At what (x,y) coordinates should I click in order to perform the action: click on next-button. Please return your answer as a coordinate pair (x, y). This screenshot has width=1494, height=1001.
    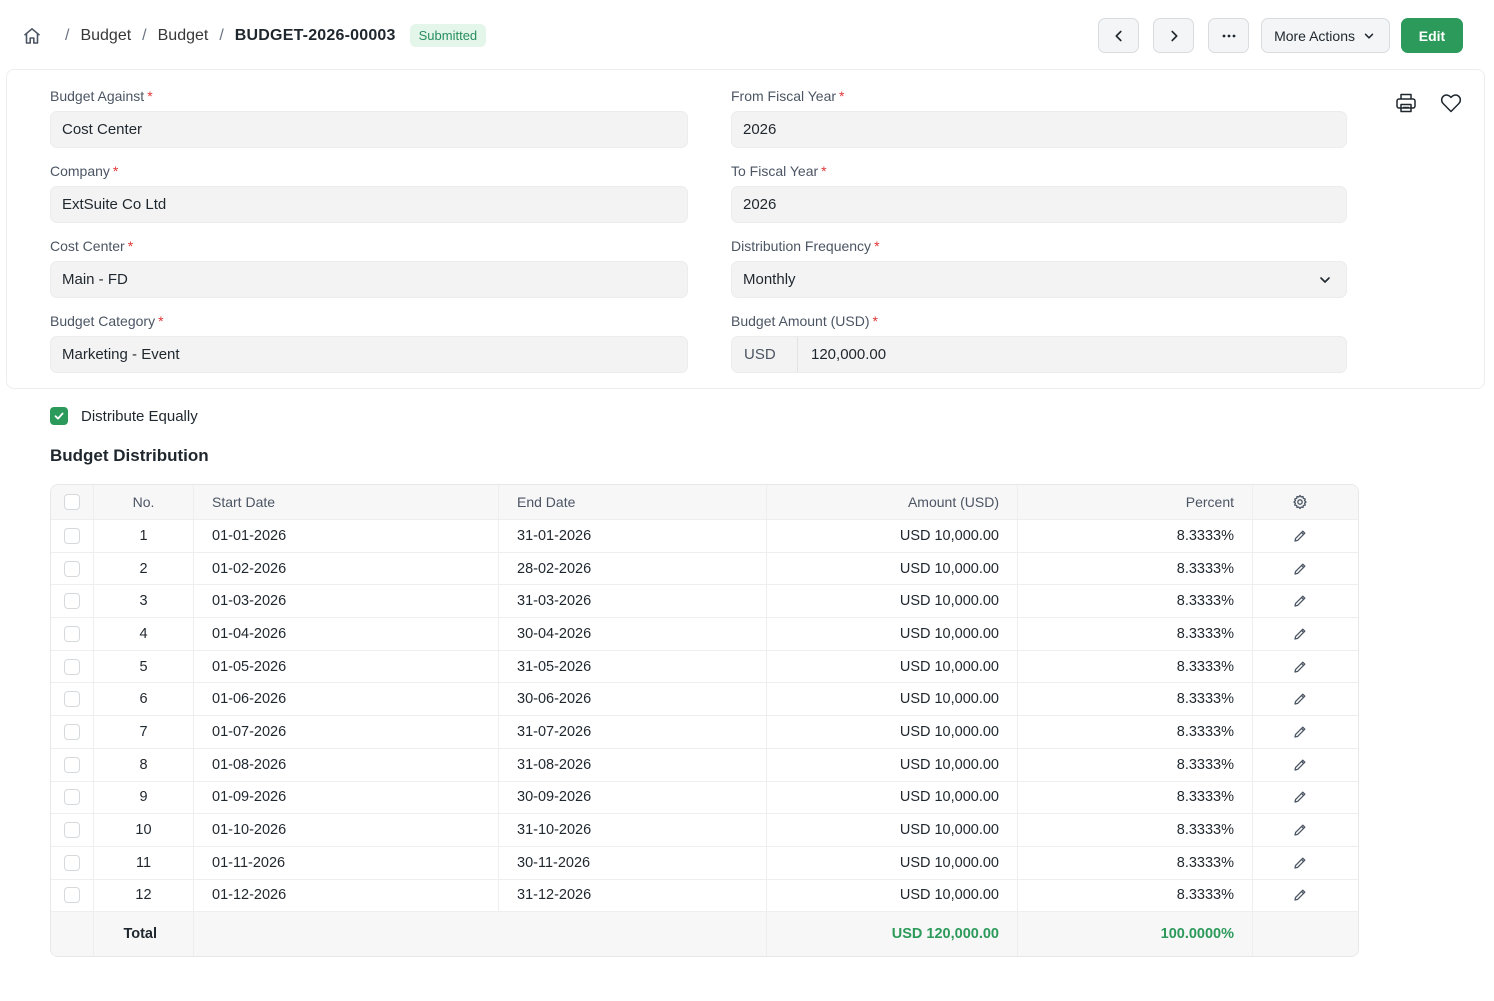
    Looking at the image, I should click on (1174, 35).